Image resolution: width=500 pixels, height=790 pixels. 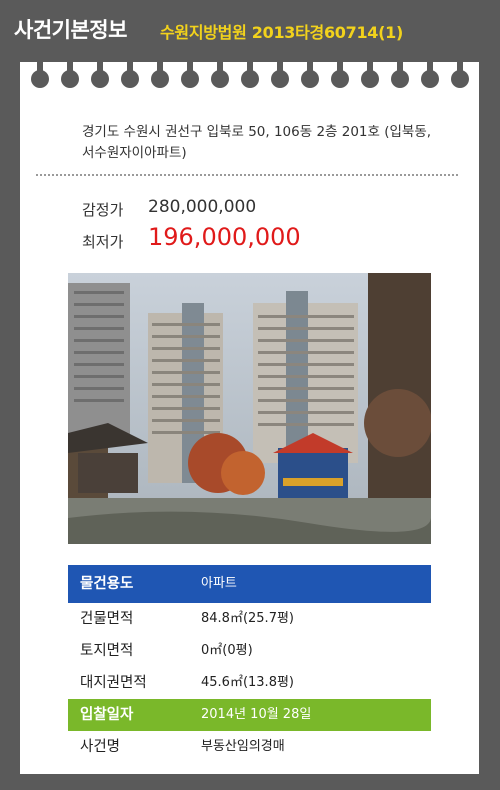 I want to click on detail-row-building-area: 건물면적 84.8㎡(25.7평), so click(x=249, y=619).